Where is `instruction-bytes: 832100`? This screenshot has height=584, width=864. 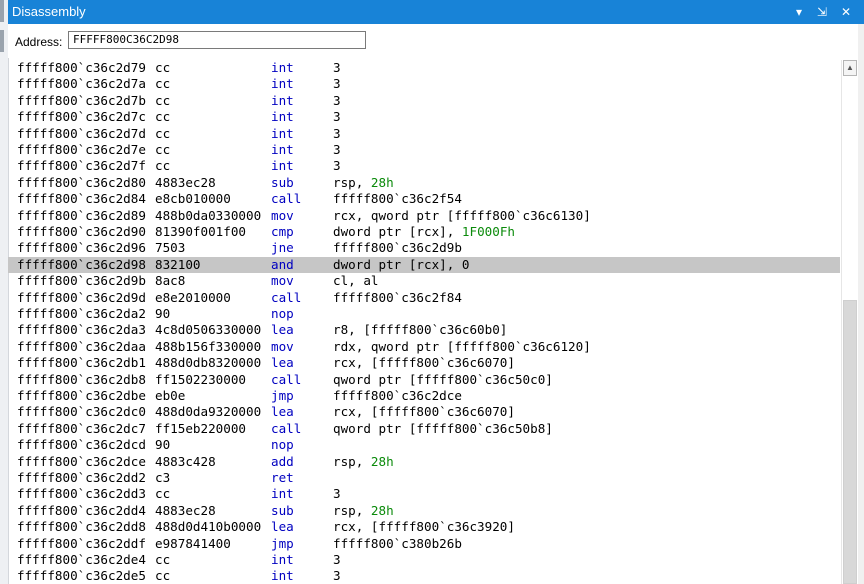
instruction-bytes: 832100 is located at coordinates (178, 264).